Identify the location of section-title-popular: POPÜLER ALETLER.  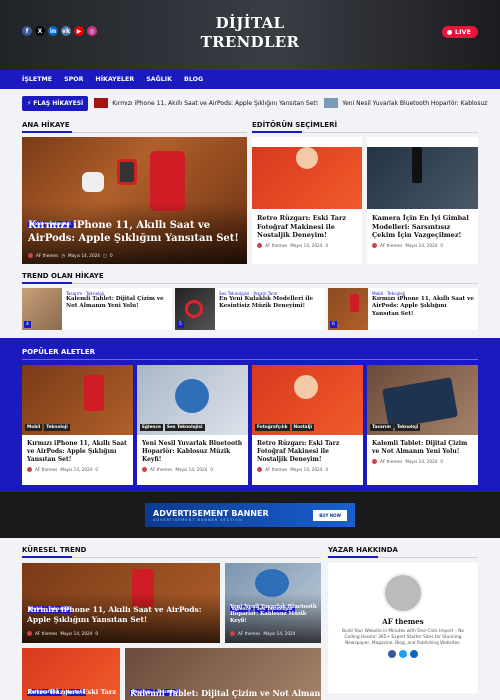
(250, 354).